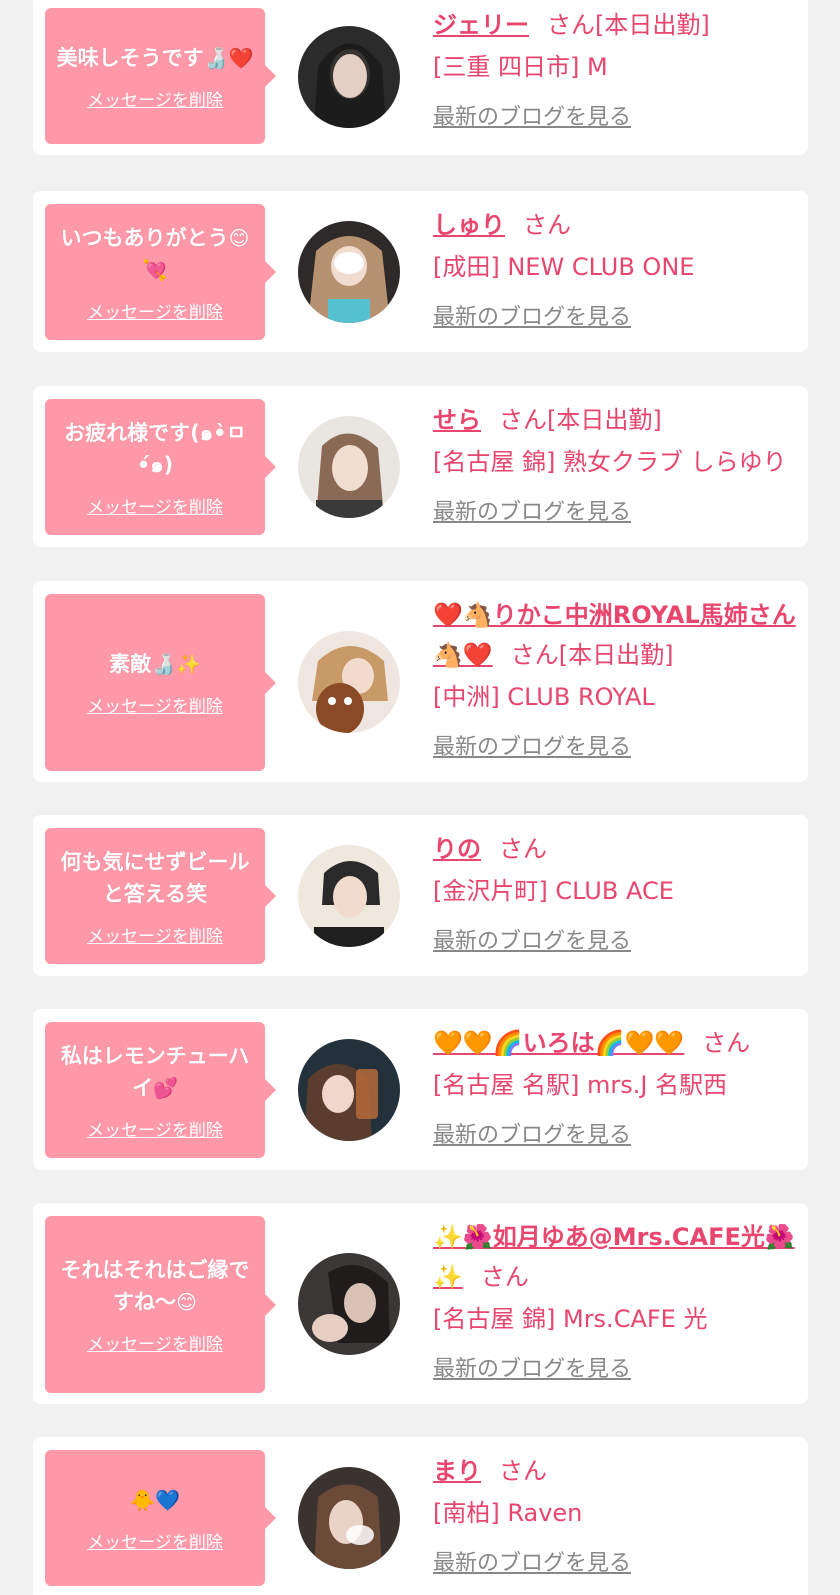 This screenshot has height=1595, width=840. Describe the element at coordinates (160, 682) in the screenshot. I see `message-bubble: 素敵🍶✨ メッセージを削除` at that location.